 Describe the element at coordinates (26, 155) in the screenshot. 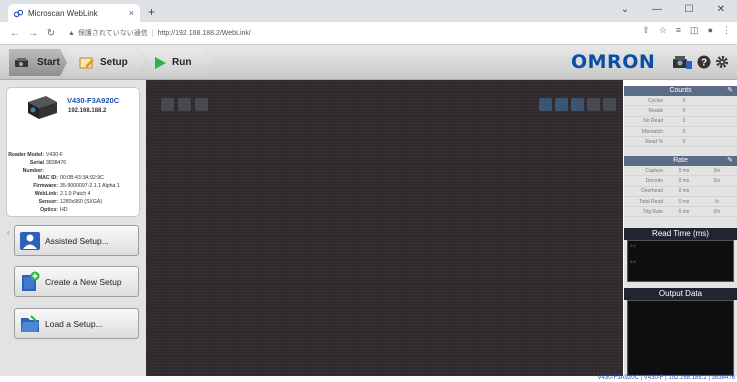

I see `info-key: Reader Model:` at that location.